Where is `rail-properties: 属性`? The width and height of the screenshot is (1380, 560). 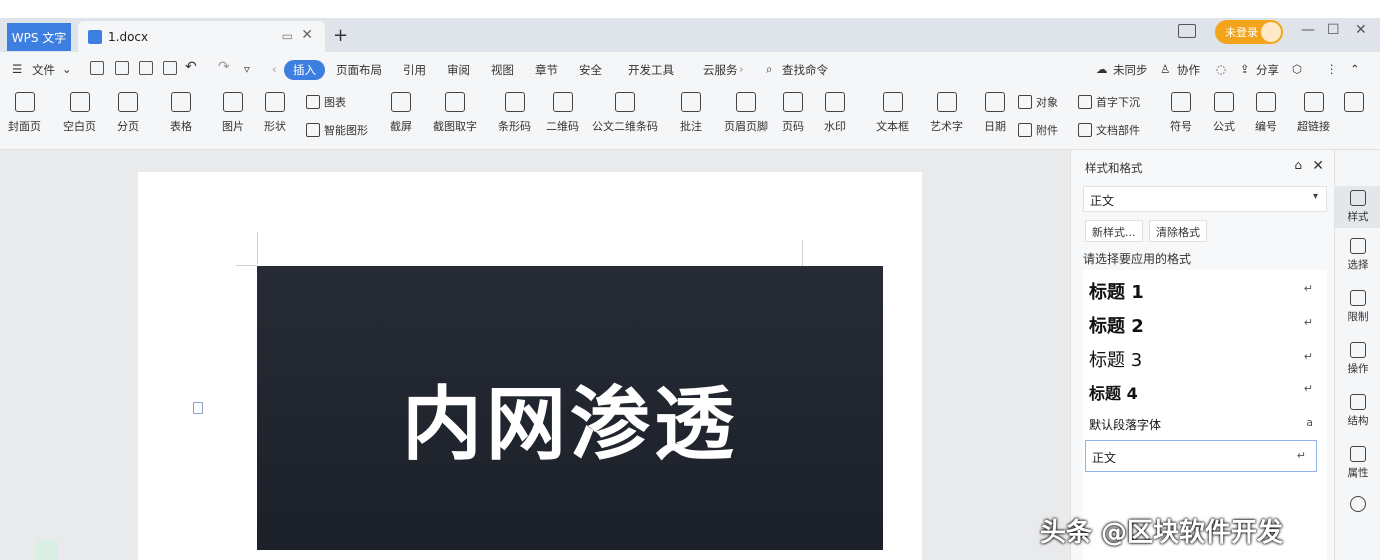
rail-properties: 属性 is located at coordinates (1357, 463).